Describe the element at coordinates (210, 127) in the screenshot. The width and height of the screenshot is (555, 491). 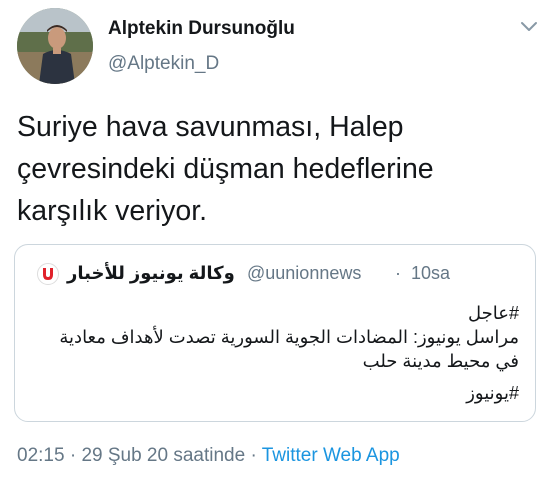
I see `tweet-text-line: Suriye hava savunması, Halep` at that location.